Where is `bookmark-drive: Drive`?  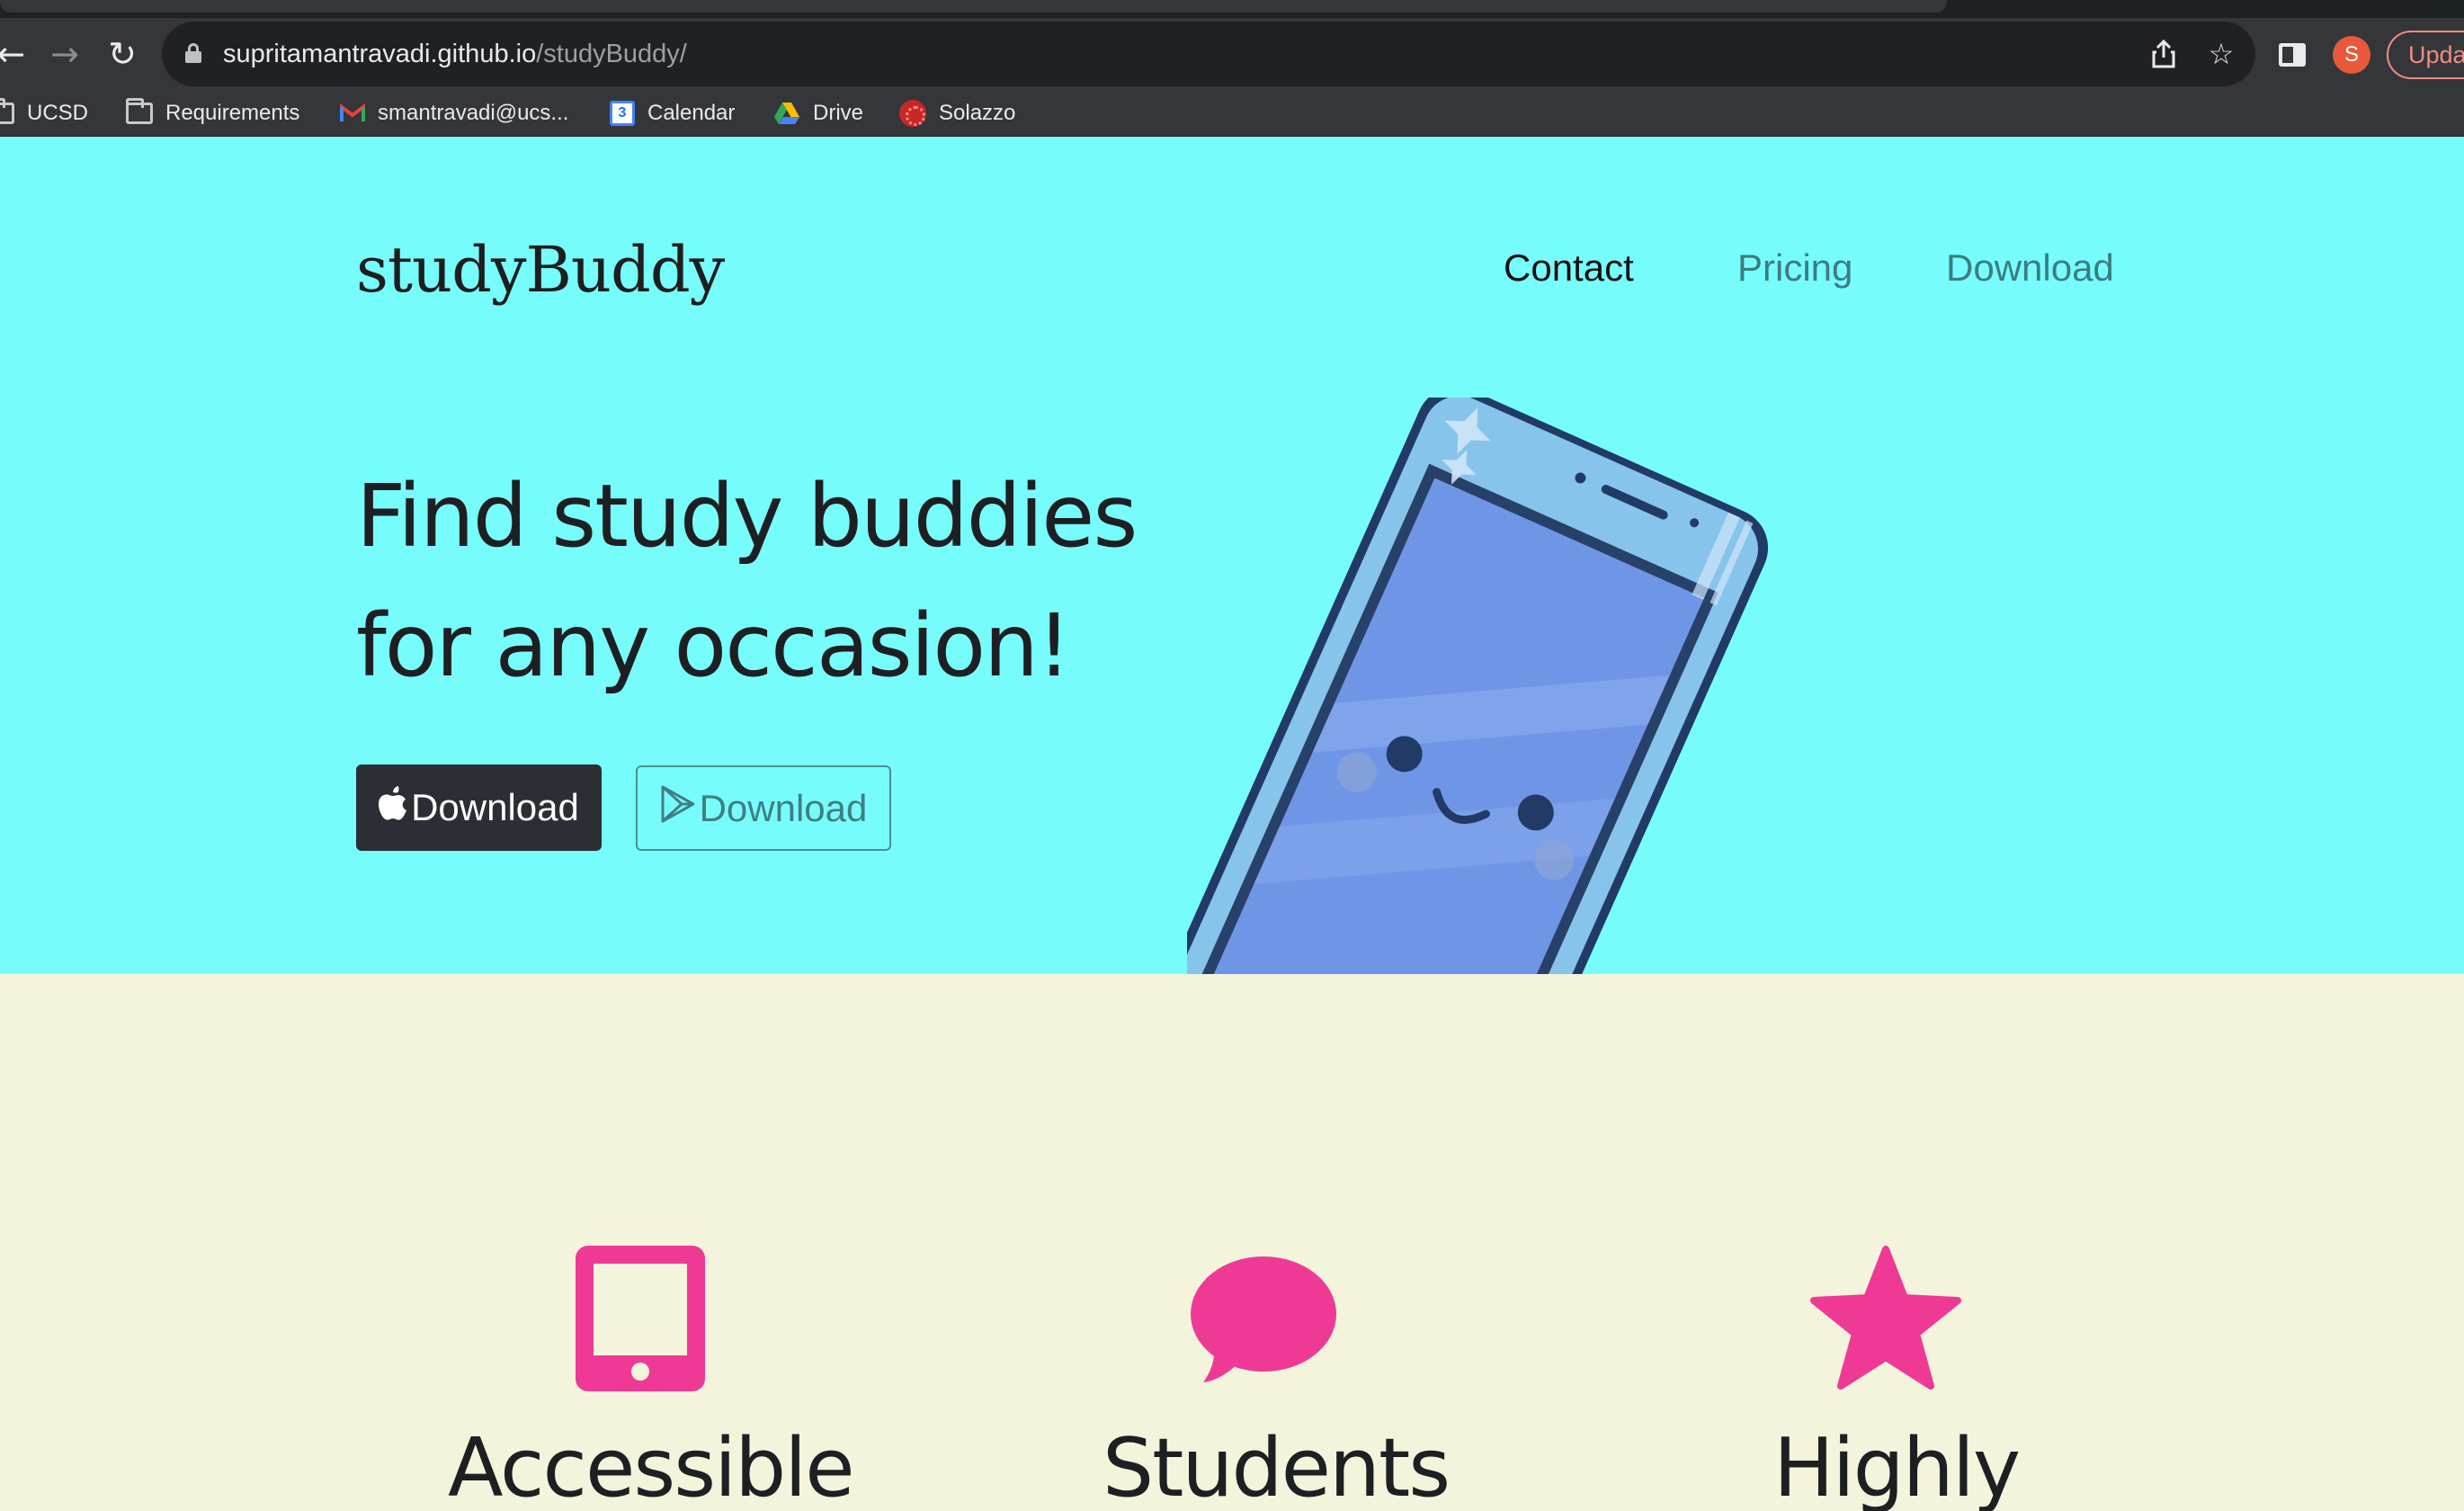 bookmark-drive: Drive is located at coordinates (818, 113).